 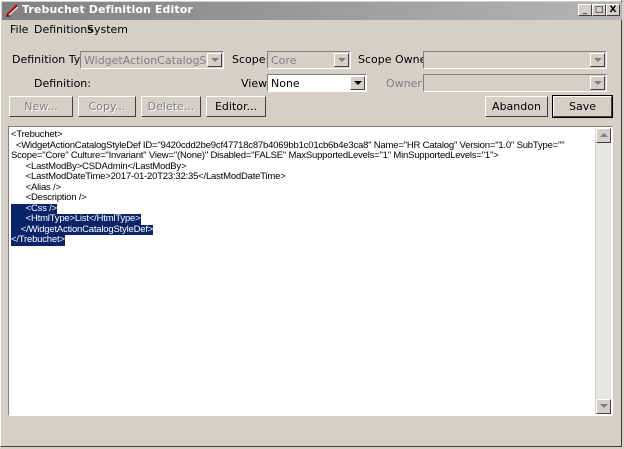 What do you see at coordinates (76, 219) in the screenshot?
I see `xml-line: <HtmlType>List</HtmlType>` at bounding box center [76, 219].